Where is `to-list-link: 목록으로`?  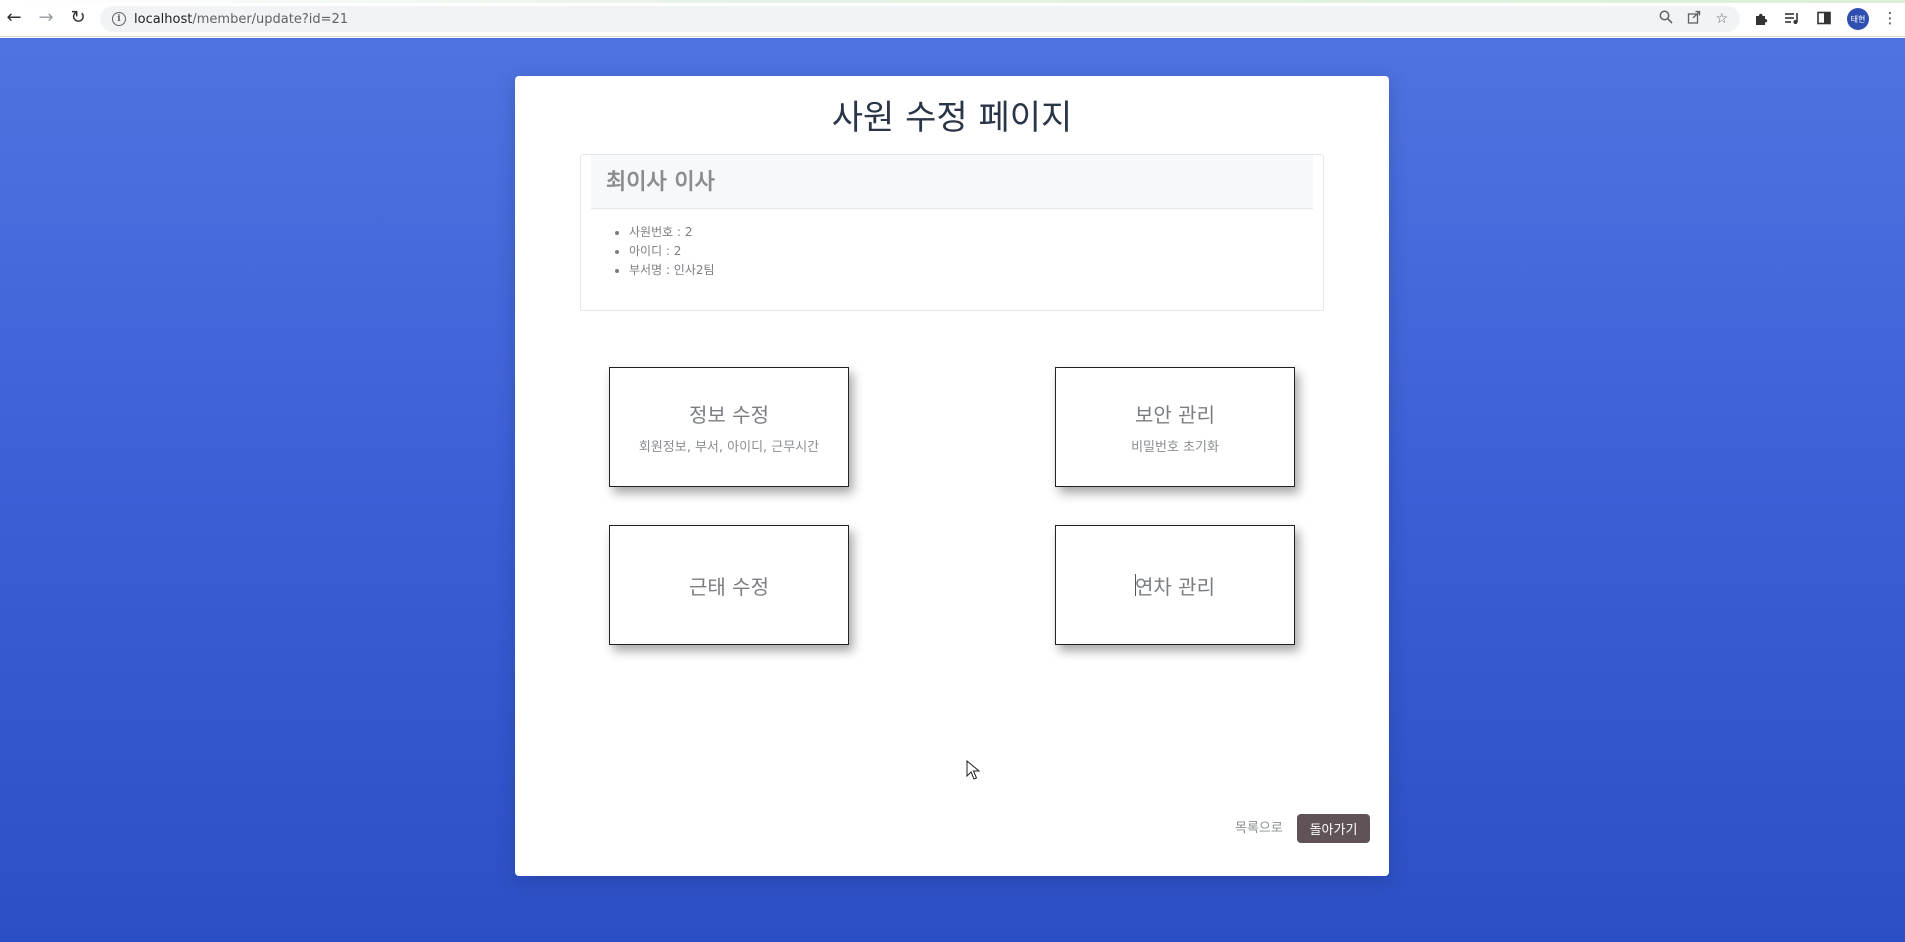 to-list-link: 목록으로 is located at coordinates (1259, 826).